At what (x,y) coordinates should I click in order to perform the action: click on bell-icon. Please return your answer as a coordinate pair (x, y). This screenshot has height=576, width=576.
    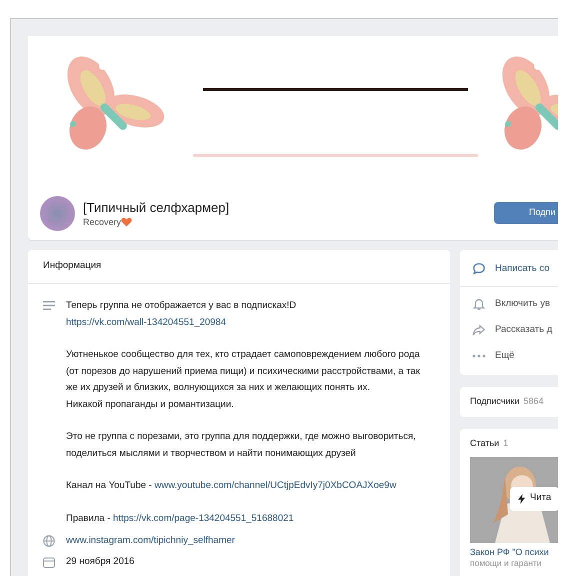
    Looking at the image, I should click on (479, 304).